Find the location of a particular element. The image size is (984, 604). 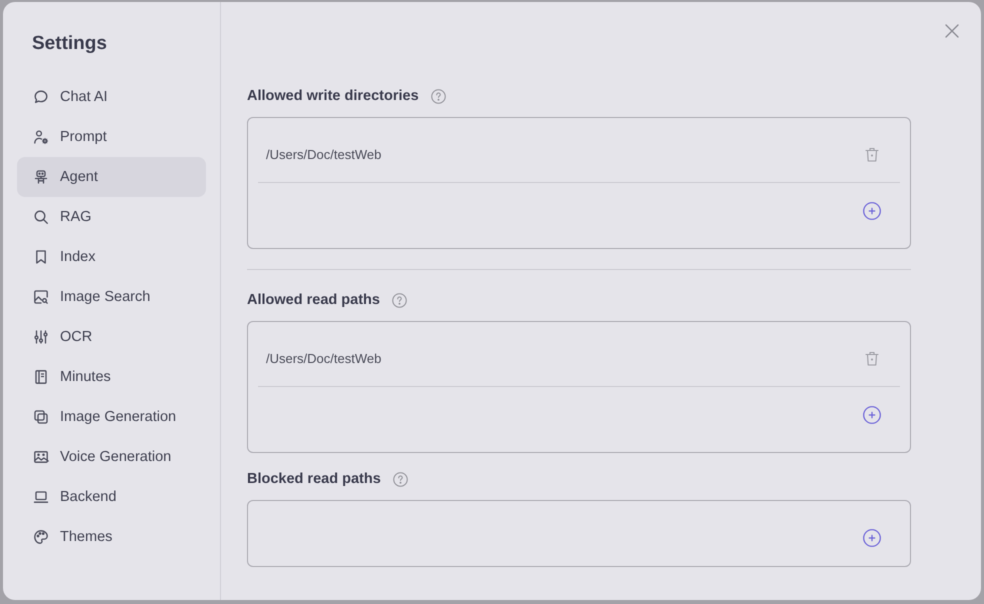

sidebar-item: Voice Generation is located at coordinates (111, 457).